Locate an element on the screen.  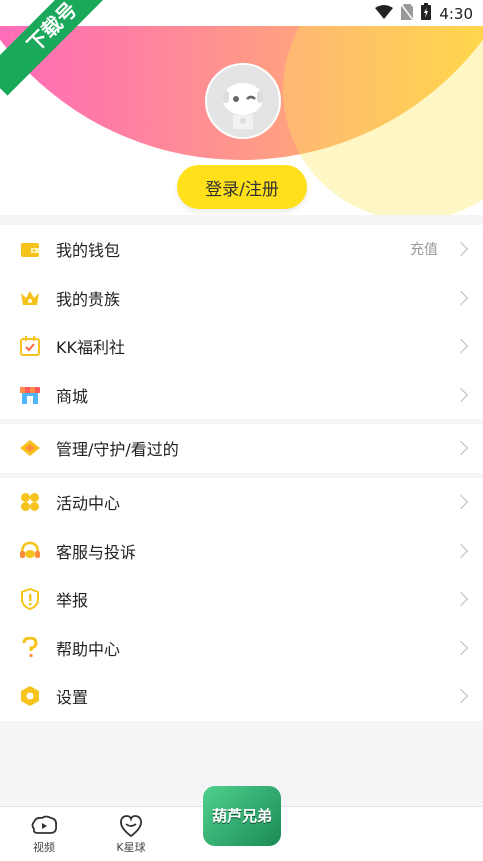
heart-planet-icon is located at coordinates (131, 826).